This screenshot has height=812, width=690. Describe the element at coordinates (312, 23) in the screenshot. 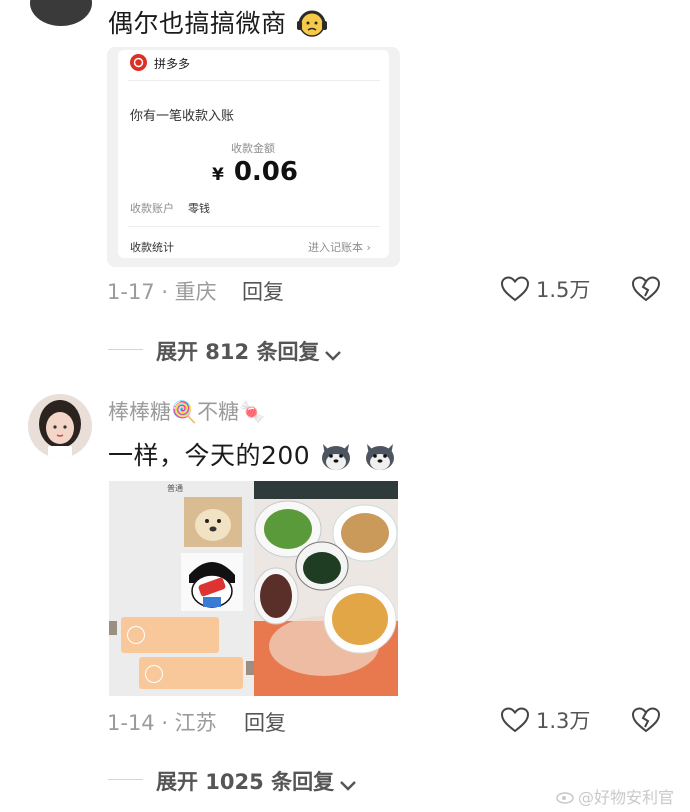

I see `headphones-sad-face-icon` at that location.